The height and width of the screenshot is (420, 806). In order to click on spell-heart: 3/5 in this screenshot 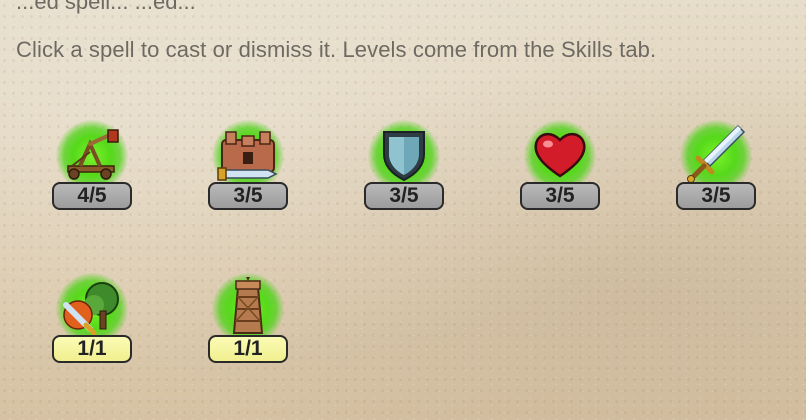, I will do `click(560, 166)`.